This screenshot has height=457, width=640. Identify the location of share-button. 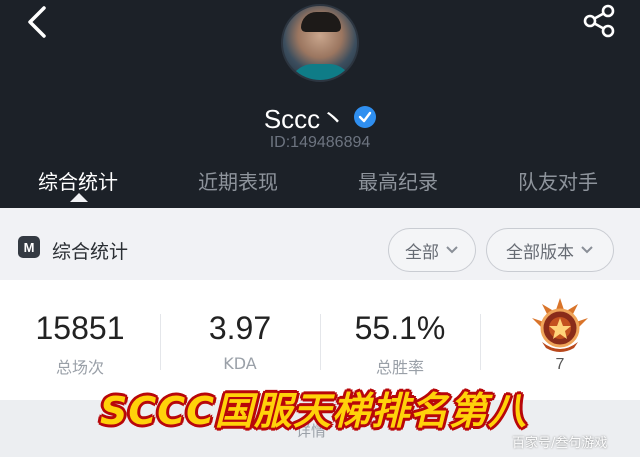
(599, 21).